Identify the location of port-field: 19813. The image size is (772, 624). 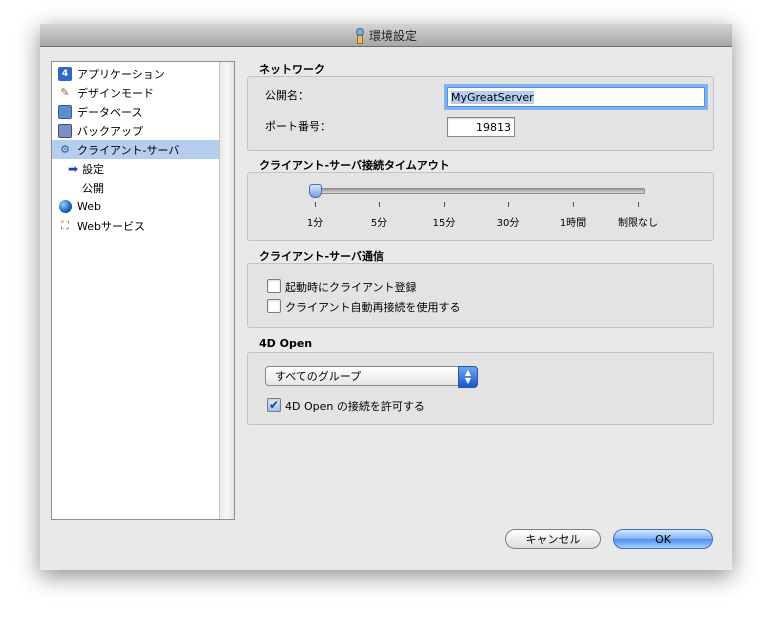
(481, 127).